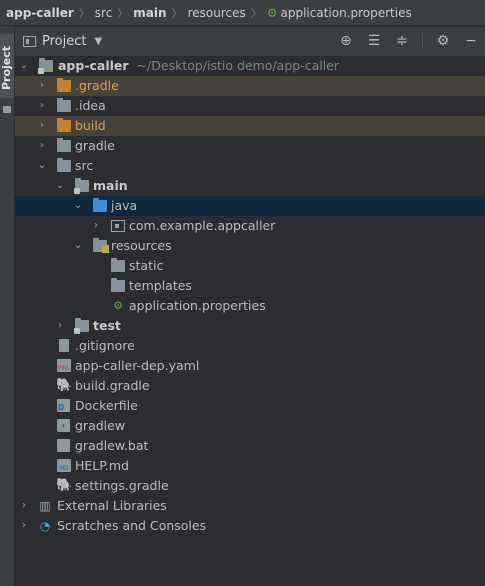  Describe the element at coordinates (250, 346) in the screenshot. I see `tree-row: .gitignore` at that location.